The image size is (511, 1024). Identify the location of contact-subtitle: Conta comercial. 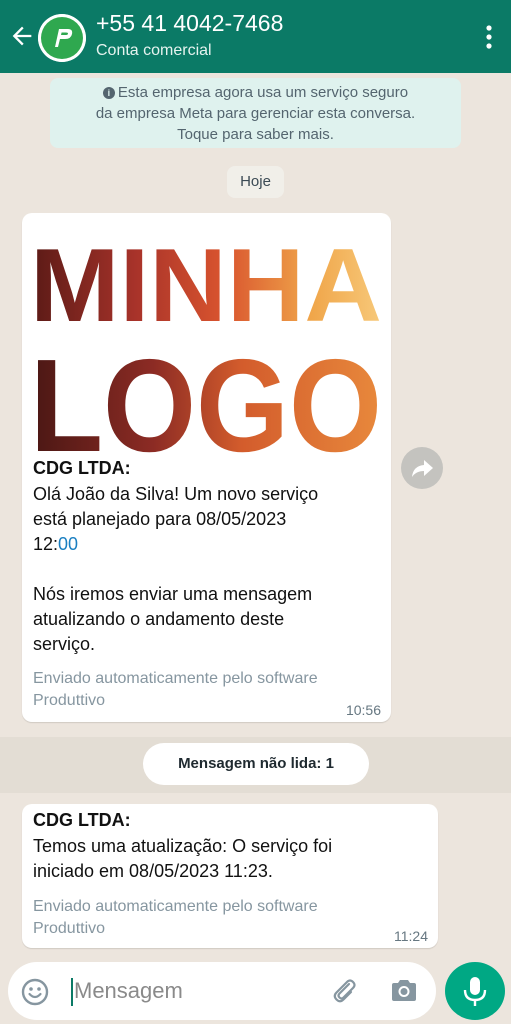
(154, 50).